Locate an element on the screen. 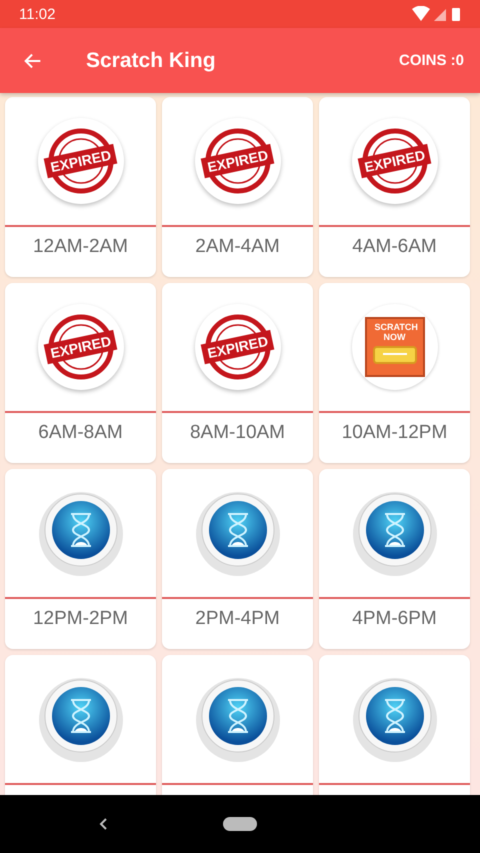 Image resolution: width=480 pixels, height=853 pixels. time-slot-label: 12AM-2AM is located at coordinates (80, 247).